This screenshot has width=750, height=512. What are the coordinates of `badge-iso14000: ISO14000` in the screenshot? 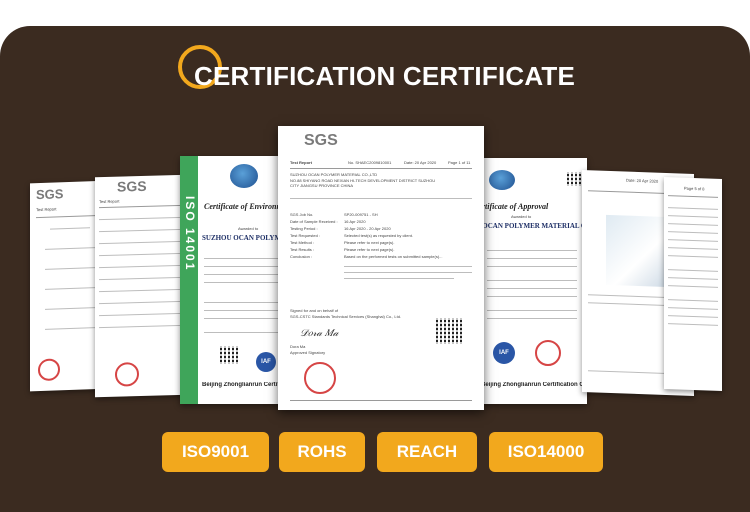 It's located at (546, 452).